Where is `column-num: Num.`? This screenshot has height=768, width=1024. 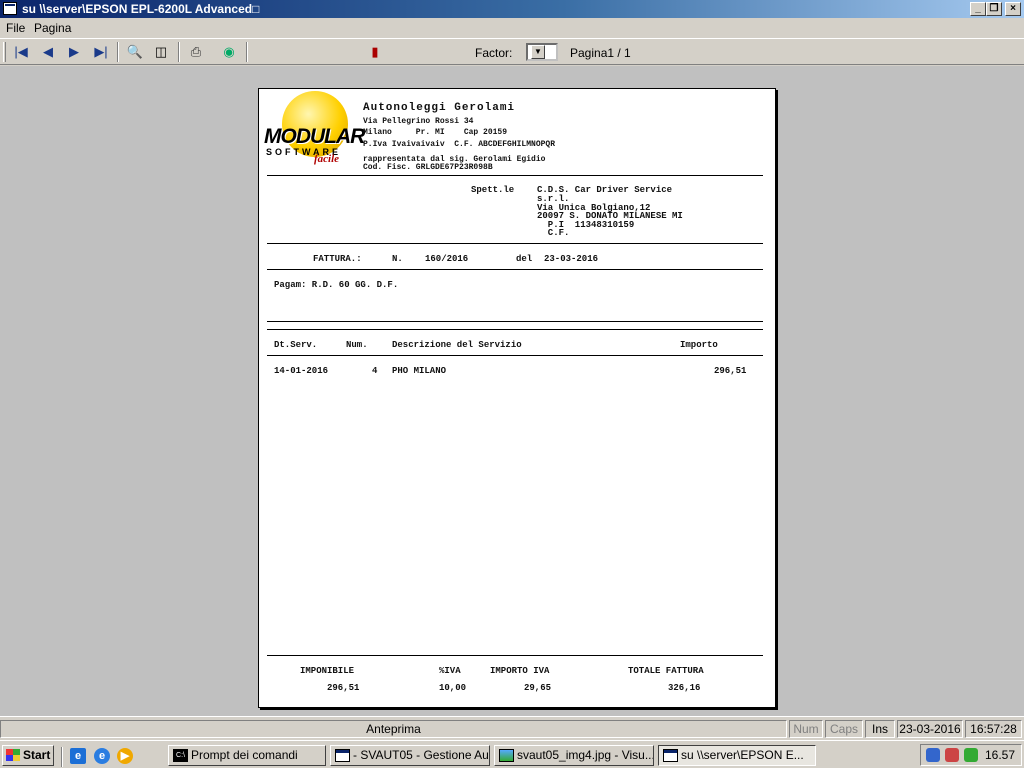
column-num: Num. is located at coordinates (357, 345).